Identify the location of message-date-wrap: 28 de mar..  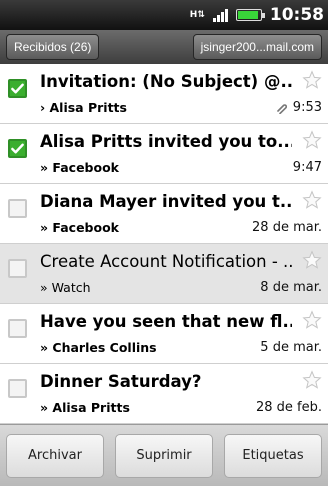
(287, 227).